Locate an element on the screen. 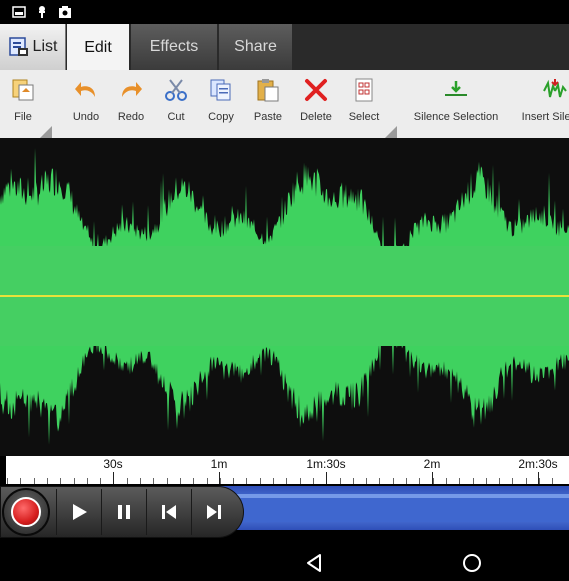 This screenshot has height=581, width=569. skip-to-start-button is located at coordinates (168, 512).